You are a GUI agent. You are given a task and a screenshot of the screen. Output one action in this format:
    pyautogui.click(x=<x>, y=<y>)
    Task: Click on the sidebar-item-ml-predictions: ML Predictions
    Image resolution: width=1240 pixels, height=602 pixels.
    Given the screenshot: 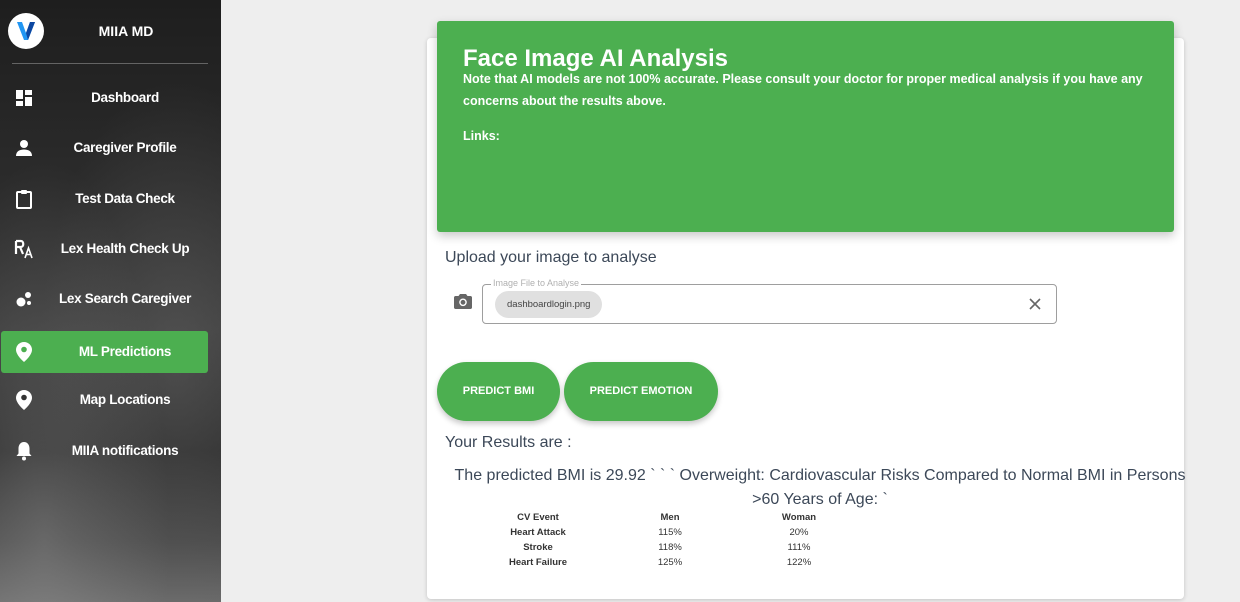 What is the action you would take?
    pyautogui.click(x=104, y=352)
    